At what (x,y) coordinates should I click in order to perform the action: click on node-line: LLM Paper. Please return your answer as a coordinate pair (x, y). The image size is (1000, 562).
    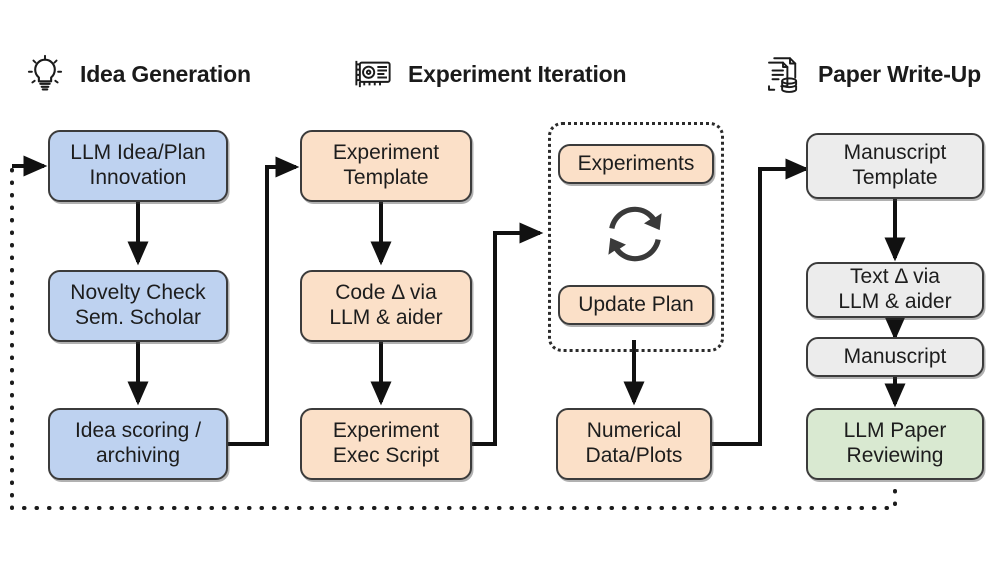
    Looking at the image, I should click on (895, 431).